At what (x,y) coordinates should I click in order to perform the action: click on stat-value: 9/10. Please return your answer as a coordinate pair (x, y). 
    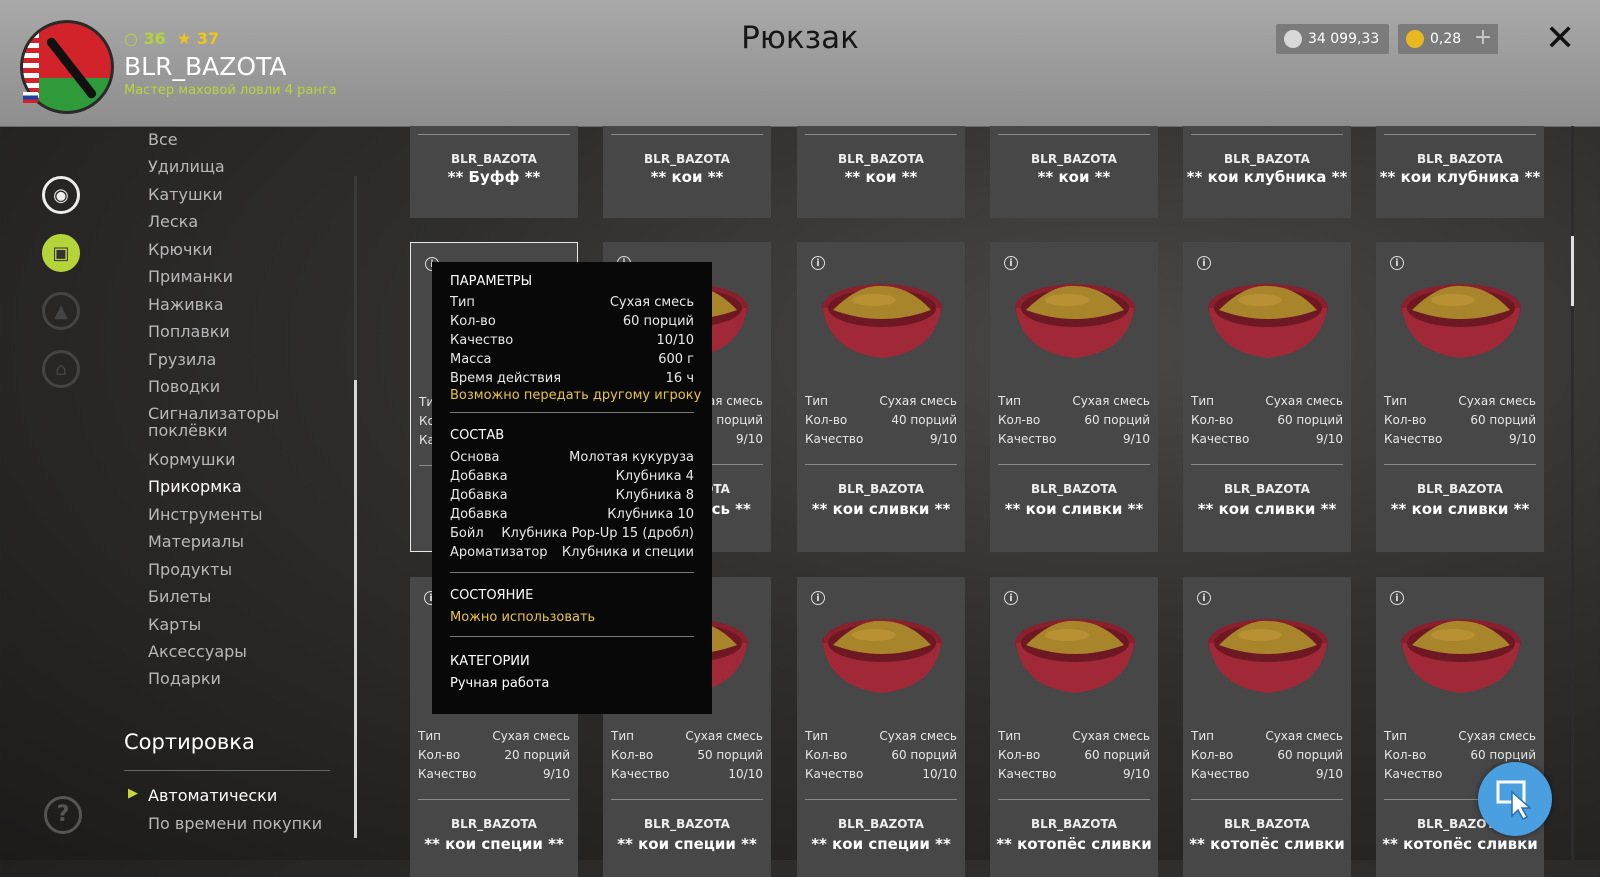
    Looking at the image, I should click on (1329, 774).